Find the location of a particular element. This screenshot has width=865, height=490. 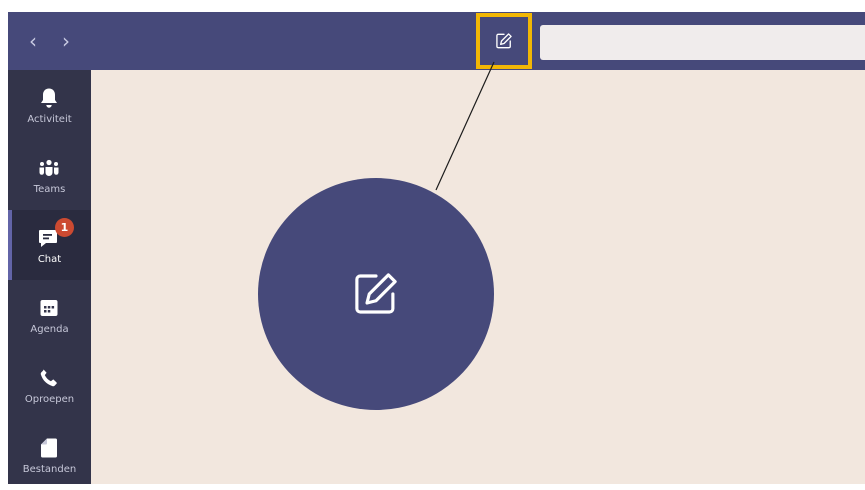

sidebar-item-label: Chat is located at coordinates (49, 259).